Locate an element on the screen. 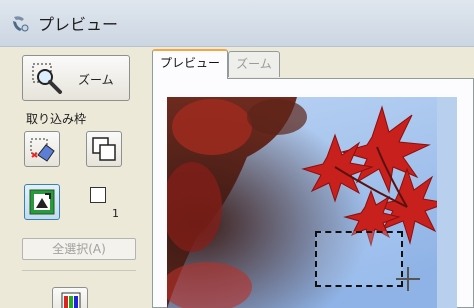 This screenshot has width=474, height=308. copy-frame-icon is located at coordinates (104, 149).